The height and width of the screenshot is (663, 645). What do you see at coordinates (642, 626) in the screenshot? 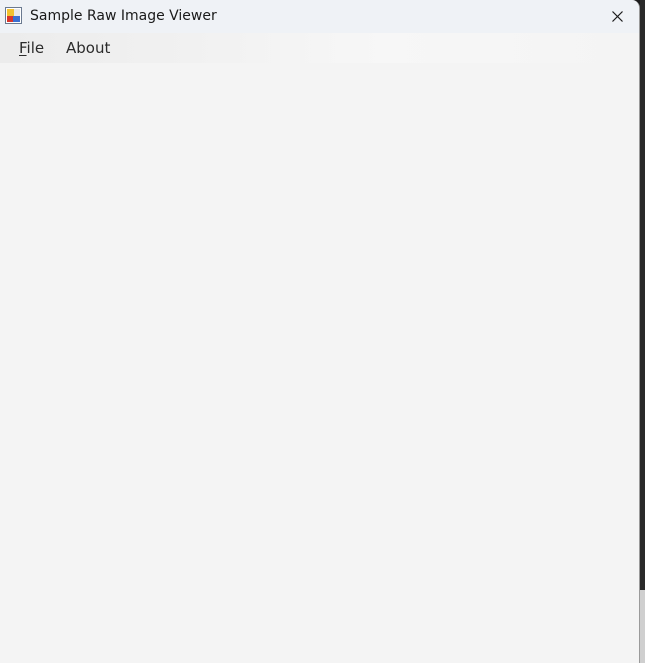
I see `desktop-background-light` at bounding box center [642, 626].